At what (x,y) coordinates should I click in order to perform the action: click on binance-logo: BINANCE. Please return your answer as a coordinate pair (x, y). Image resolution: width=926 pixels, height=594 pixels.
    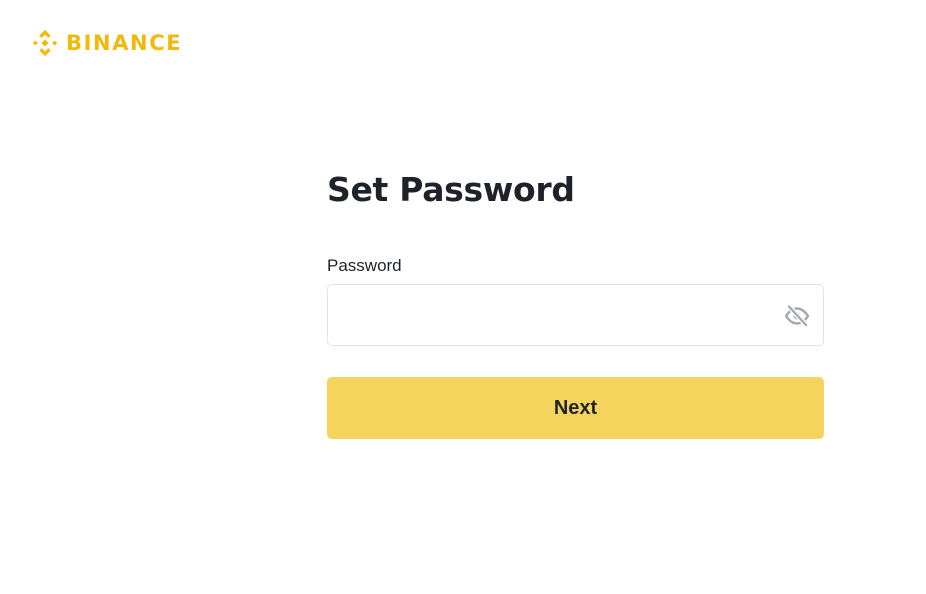
    Looking at the image, I should click on (106, 43).